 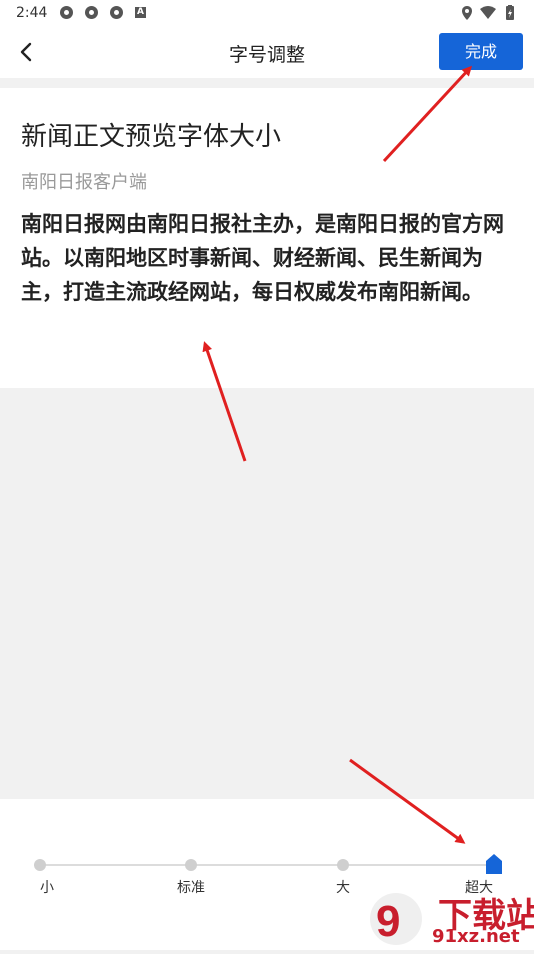 I want to click on header: 字号调整 完成, so click(x=267, y=52).